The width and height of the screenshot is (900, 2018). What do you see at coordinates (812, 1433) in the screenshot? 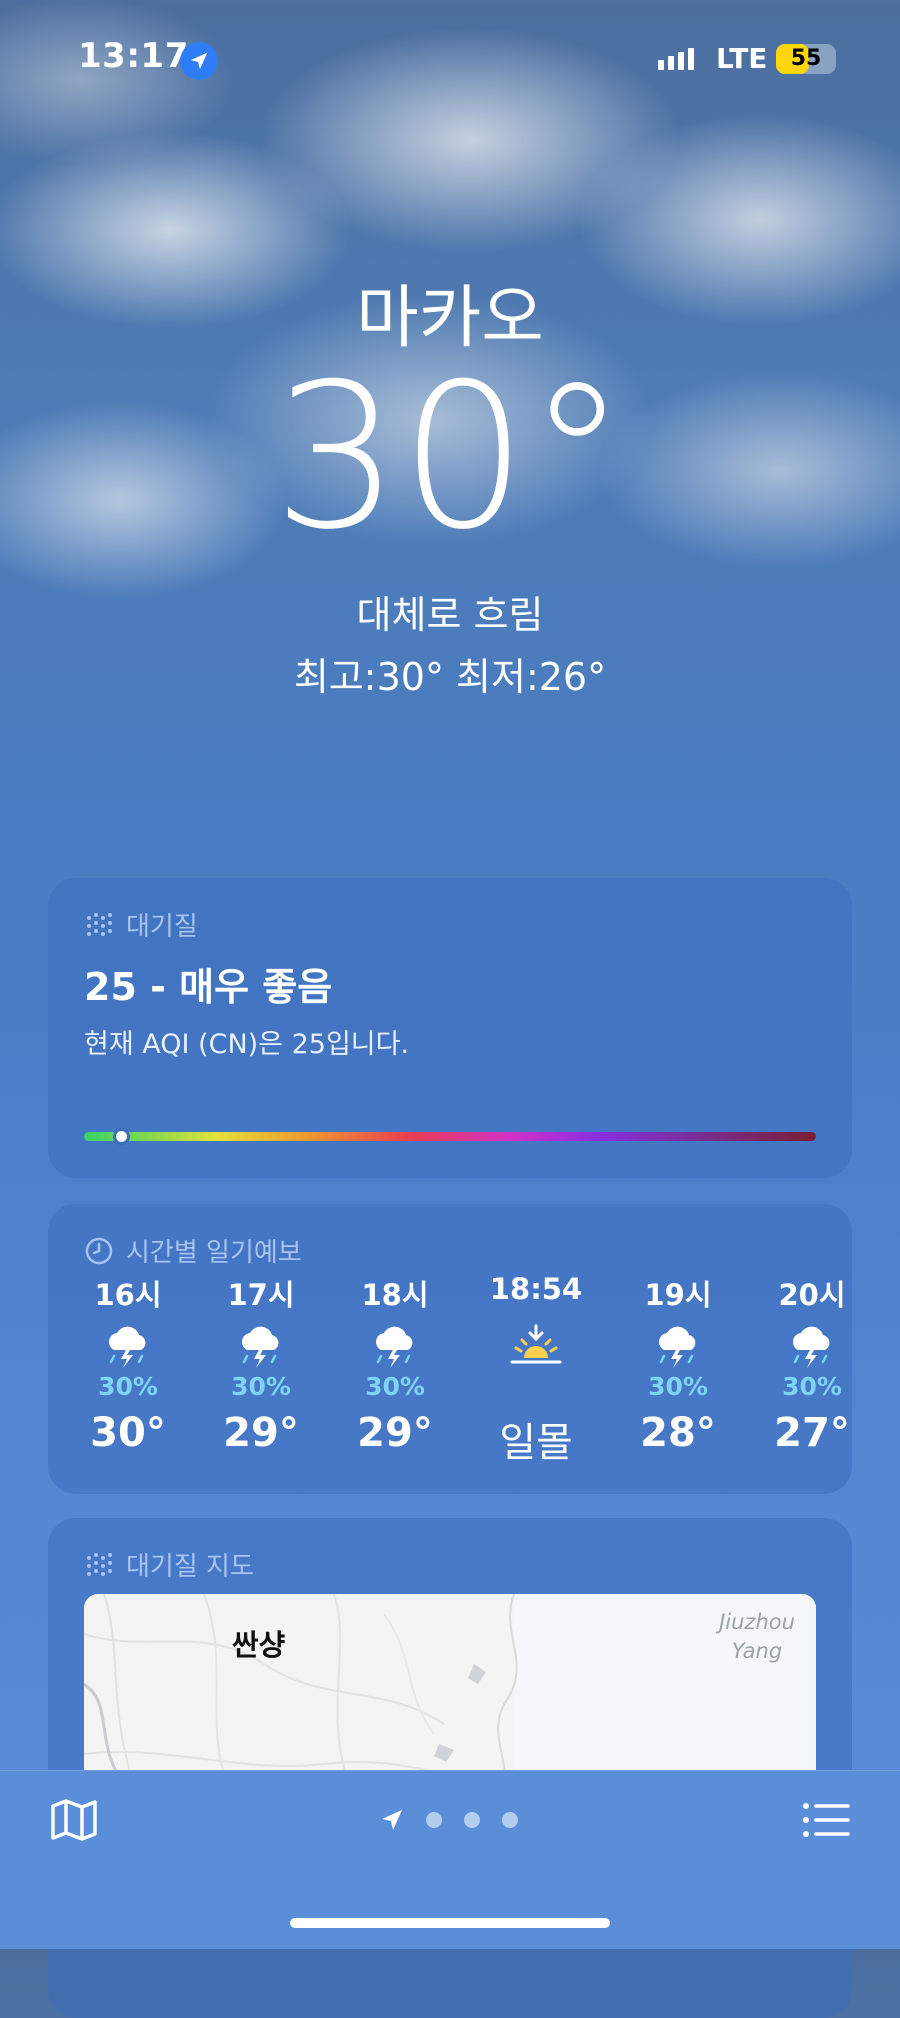
I see `hour-temperature: 27°` at bounding box center [812, 1433].